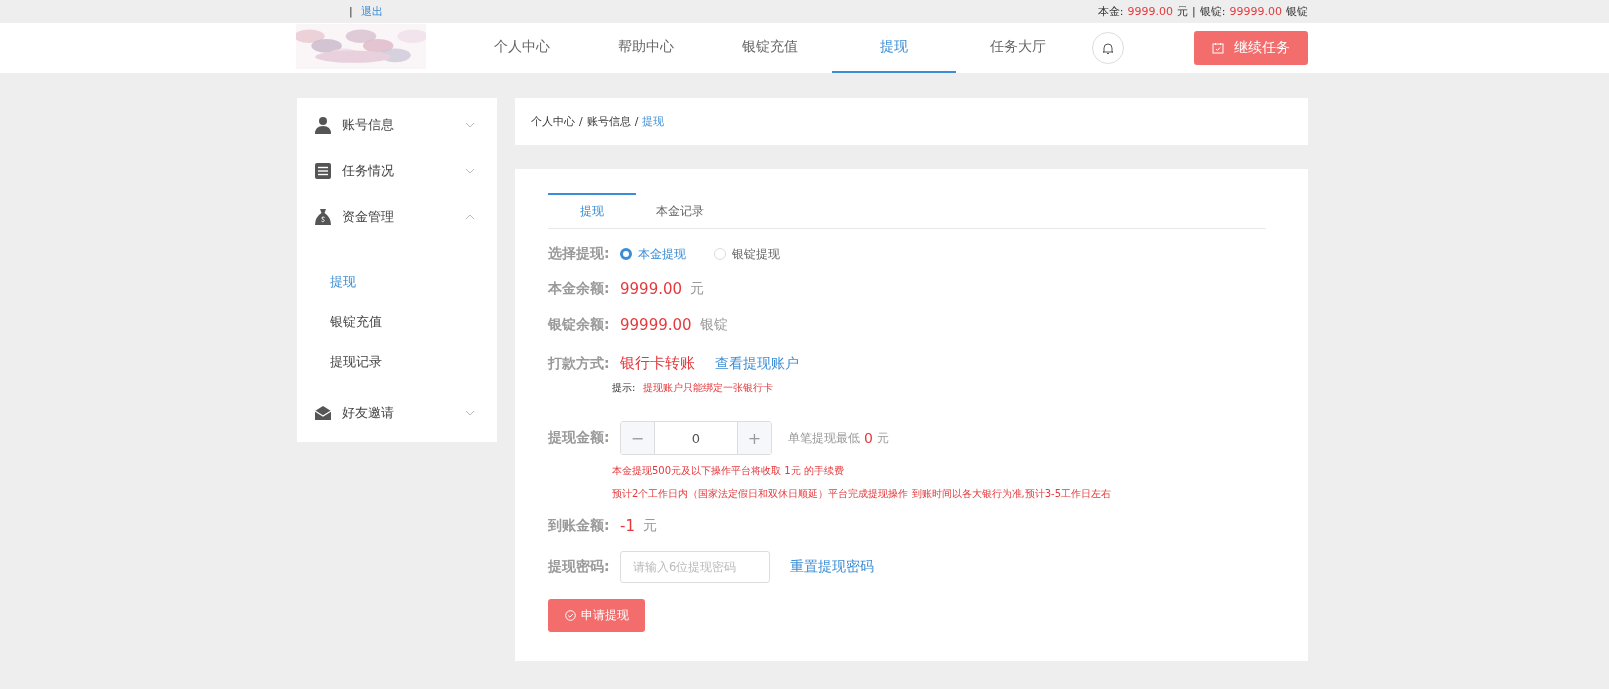  I want to click on nav-tab: 任务大厅, so click(1018, 48).